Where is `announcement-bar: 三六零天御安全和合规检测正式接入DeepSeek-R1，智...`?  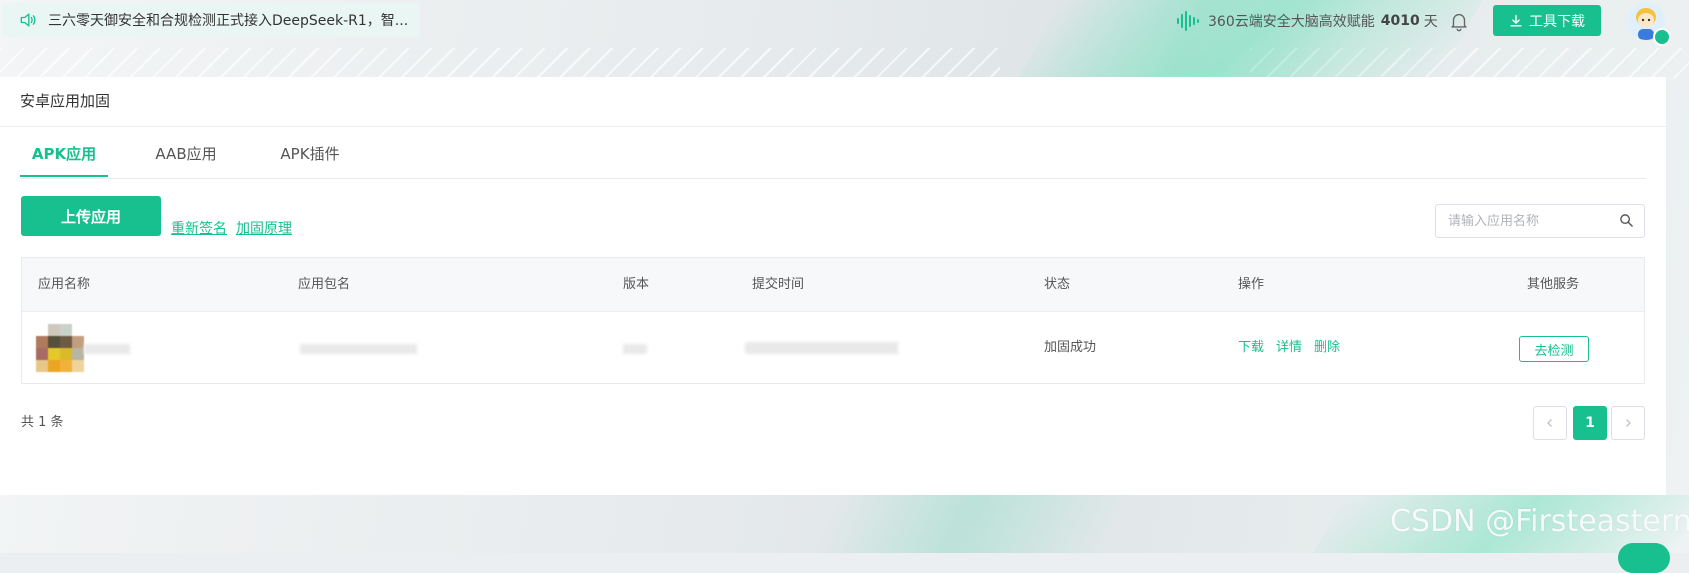 announcement-bar: 三六零天御安全和合规检测正式接入DeepSeek-R1，智... is located at coordinates (211, 20).